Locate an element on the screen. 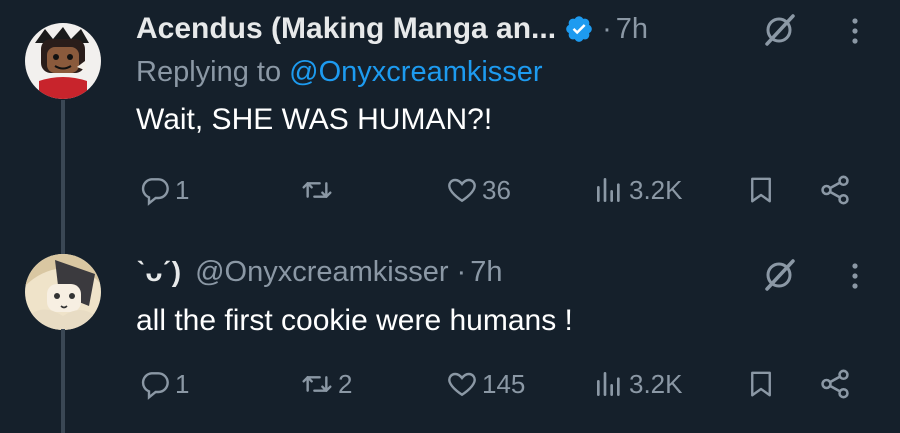  like-button: 36 is located at coordinates (478, 190).